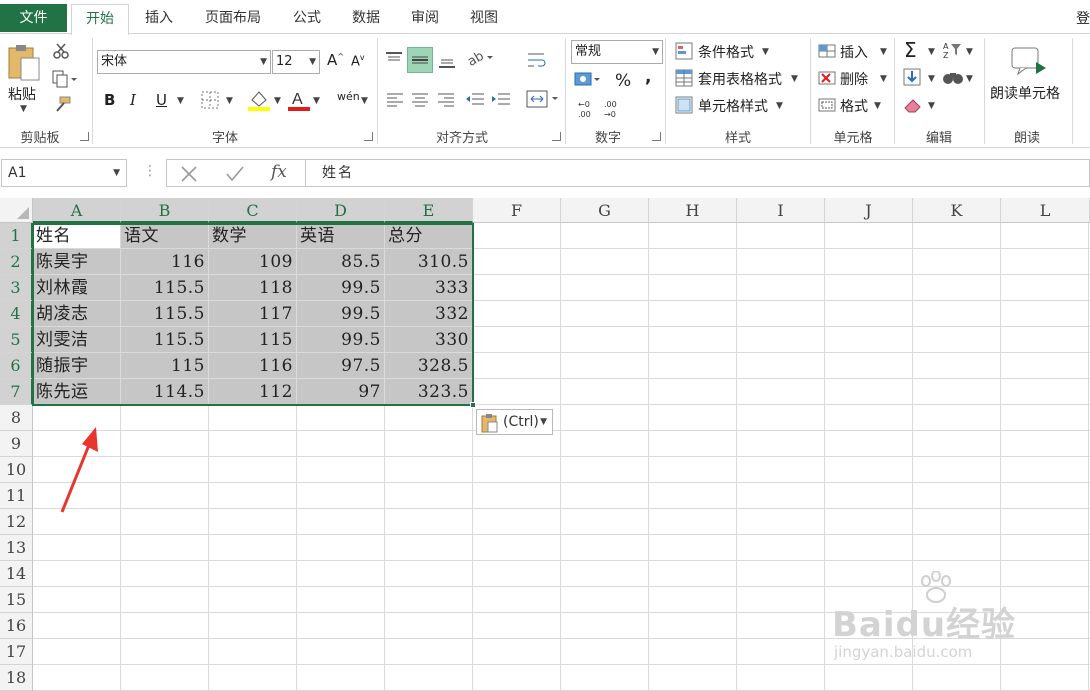 The image size is (1090, 691). Describe the element at coordinates (61, 53) in the screenshot. I see `cut-icon` at that location.